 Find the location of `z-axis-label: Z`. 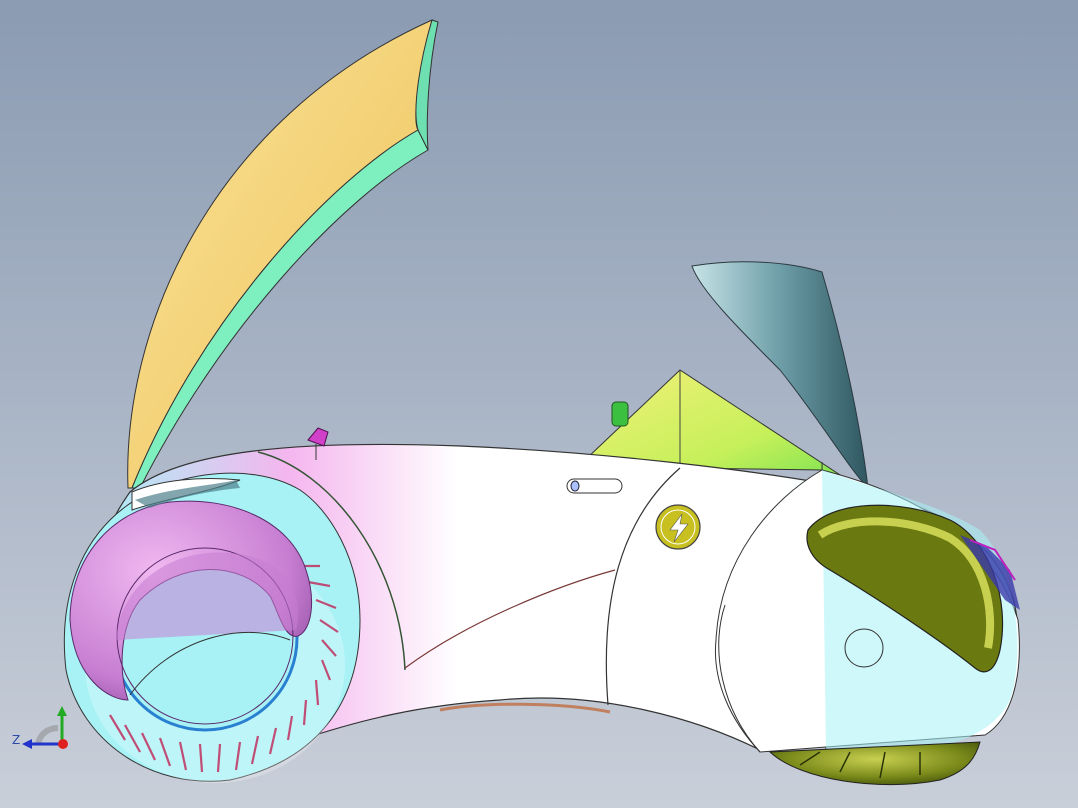

z-axis-label: Z is located at coordinates (16, 740).